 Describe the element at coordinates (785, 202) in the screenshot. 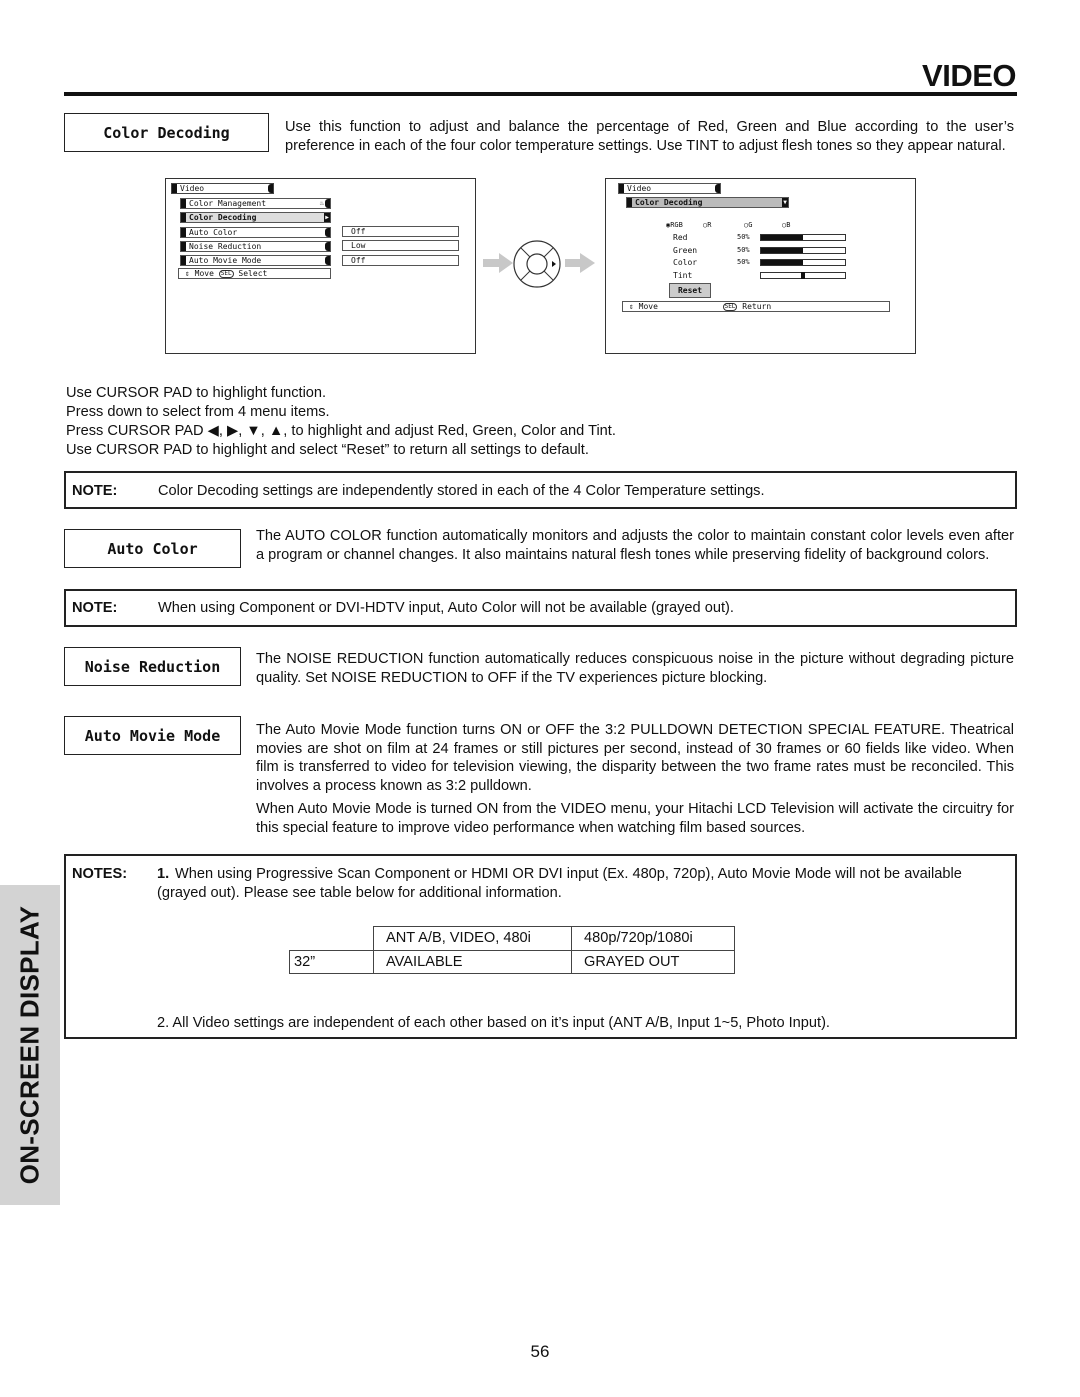

I see `arrow-down-icon: ▼` at that location.